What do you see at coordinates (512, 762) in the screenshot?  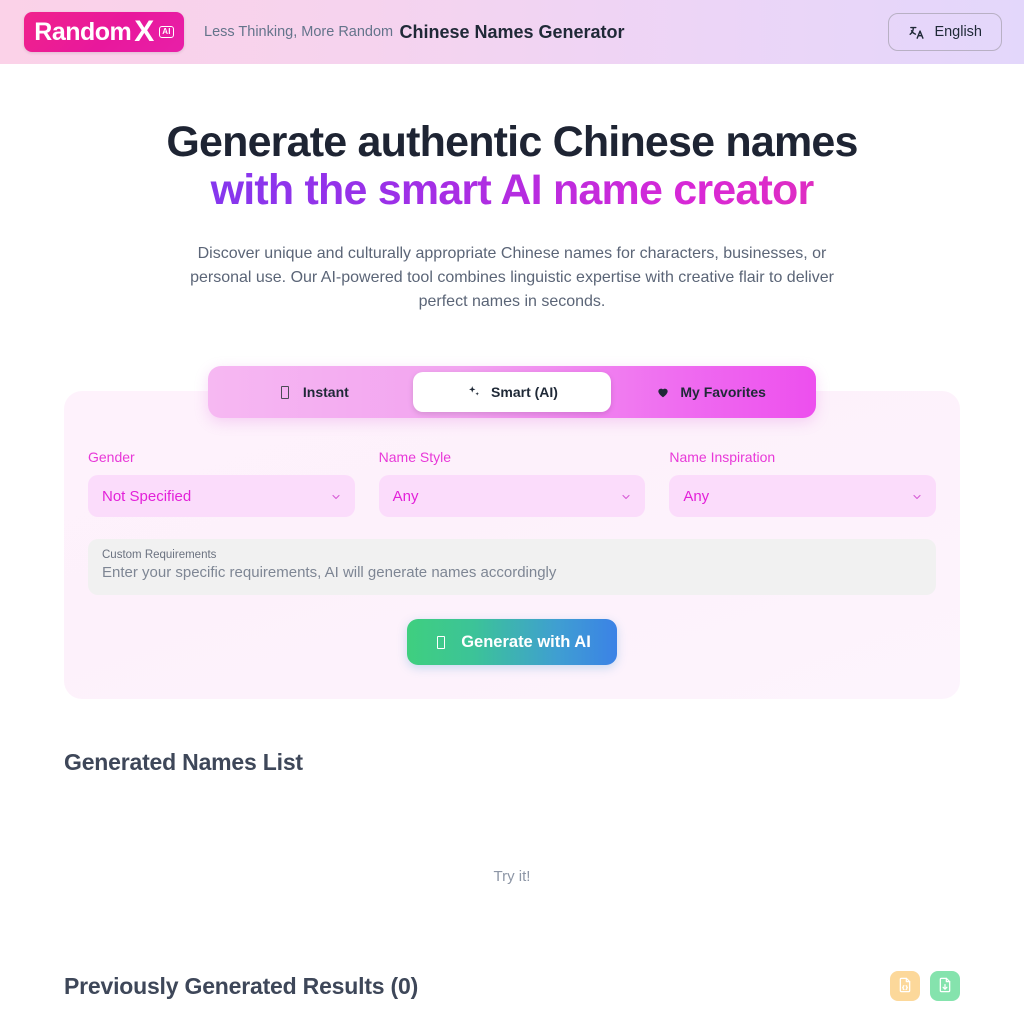 I see `generated-names-header: Generated Names List` at bounding box center [512, 762].